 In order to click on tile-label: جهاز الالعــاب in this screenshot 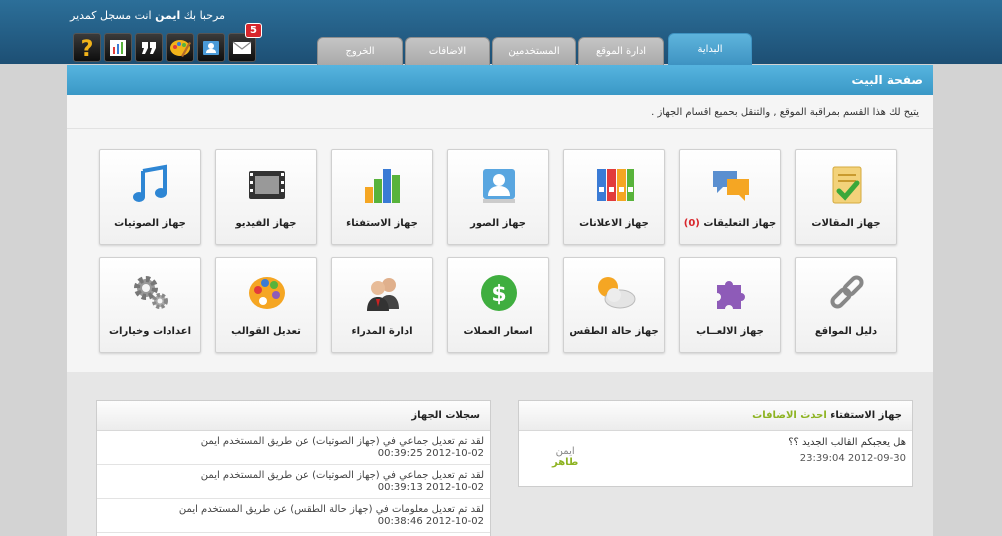, I will do `click(730, 331)`.